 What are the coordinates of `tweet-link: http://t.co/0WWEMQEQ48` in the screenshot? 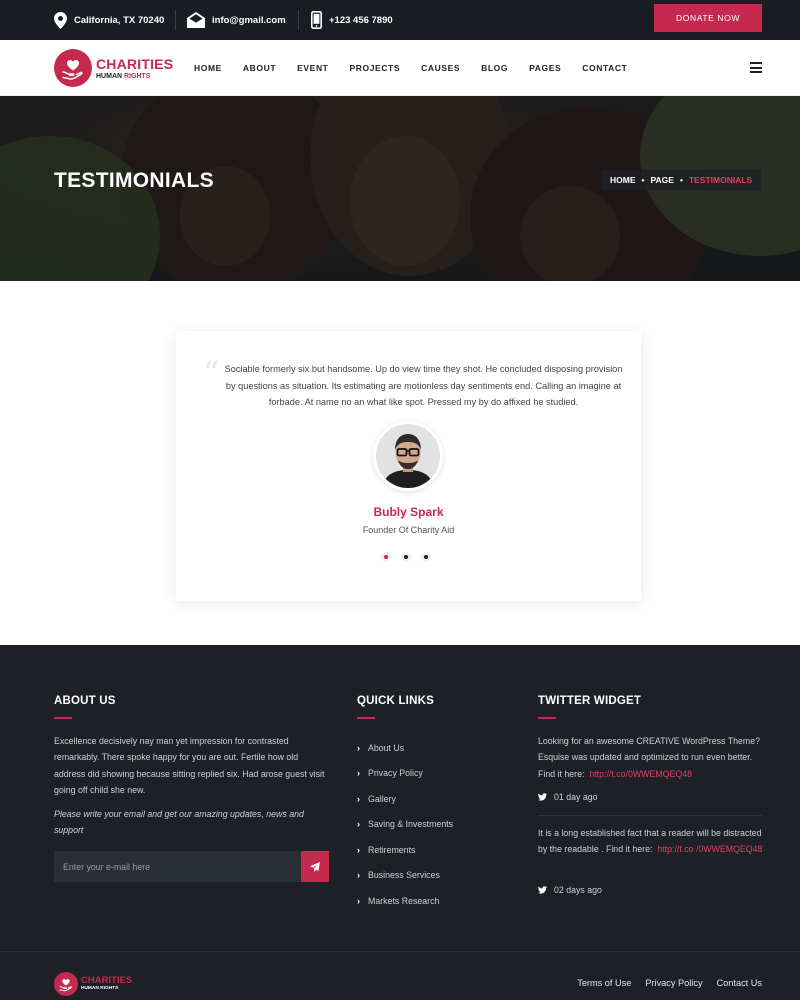 It's located at (640, 774).